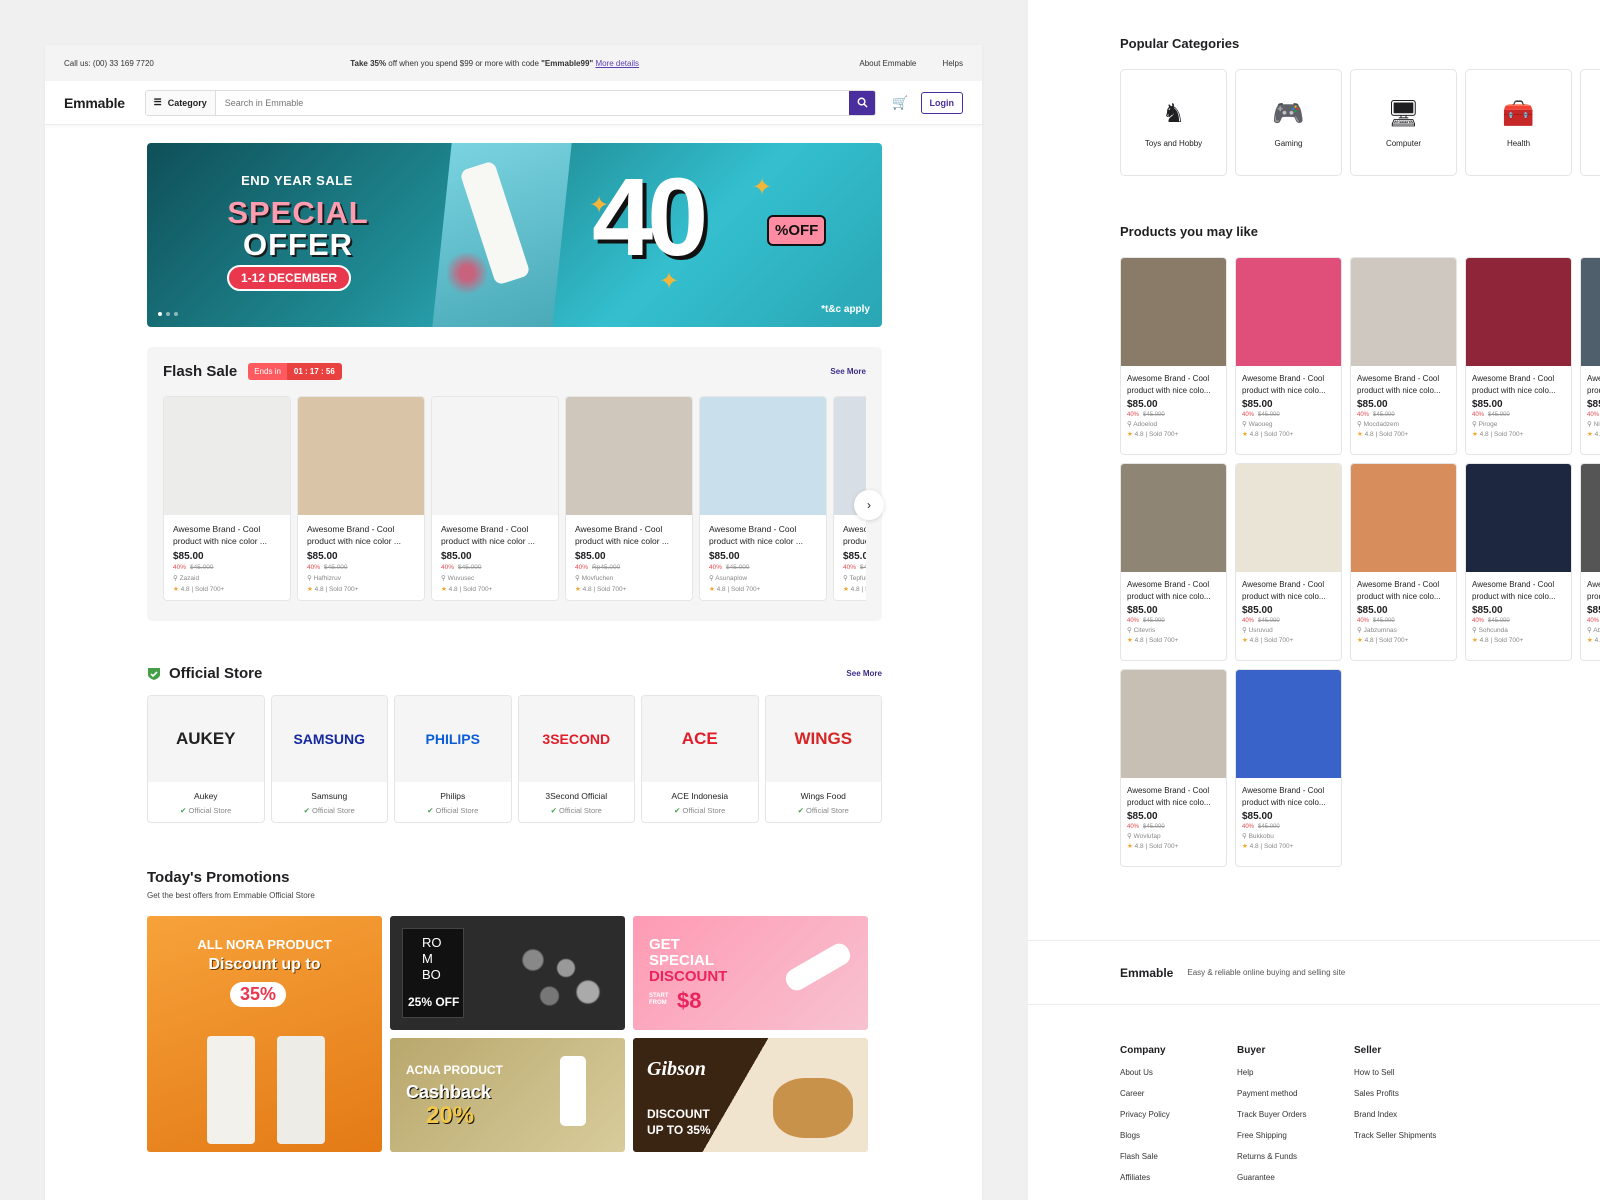 This screenshot has width=1600, height=1200. What do you see at coordinates (750, 1095) in the screenshot?
I see `promo-card-gibson: Gibson DISCOUNT UP TO 35%` at bounding box center [750, 1095].